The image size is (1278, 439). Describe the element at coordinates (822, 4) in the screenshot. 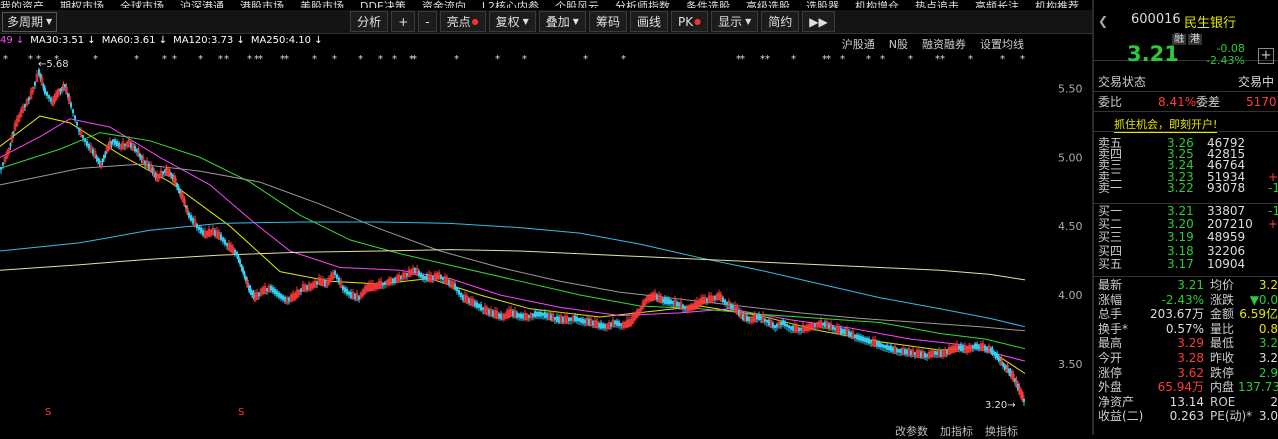

I see `top-menu-item: 选股器` at that location.